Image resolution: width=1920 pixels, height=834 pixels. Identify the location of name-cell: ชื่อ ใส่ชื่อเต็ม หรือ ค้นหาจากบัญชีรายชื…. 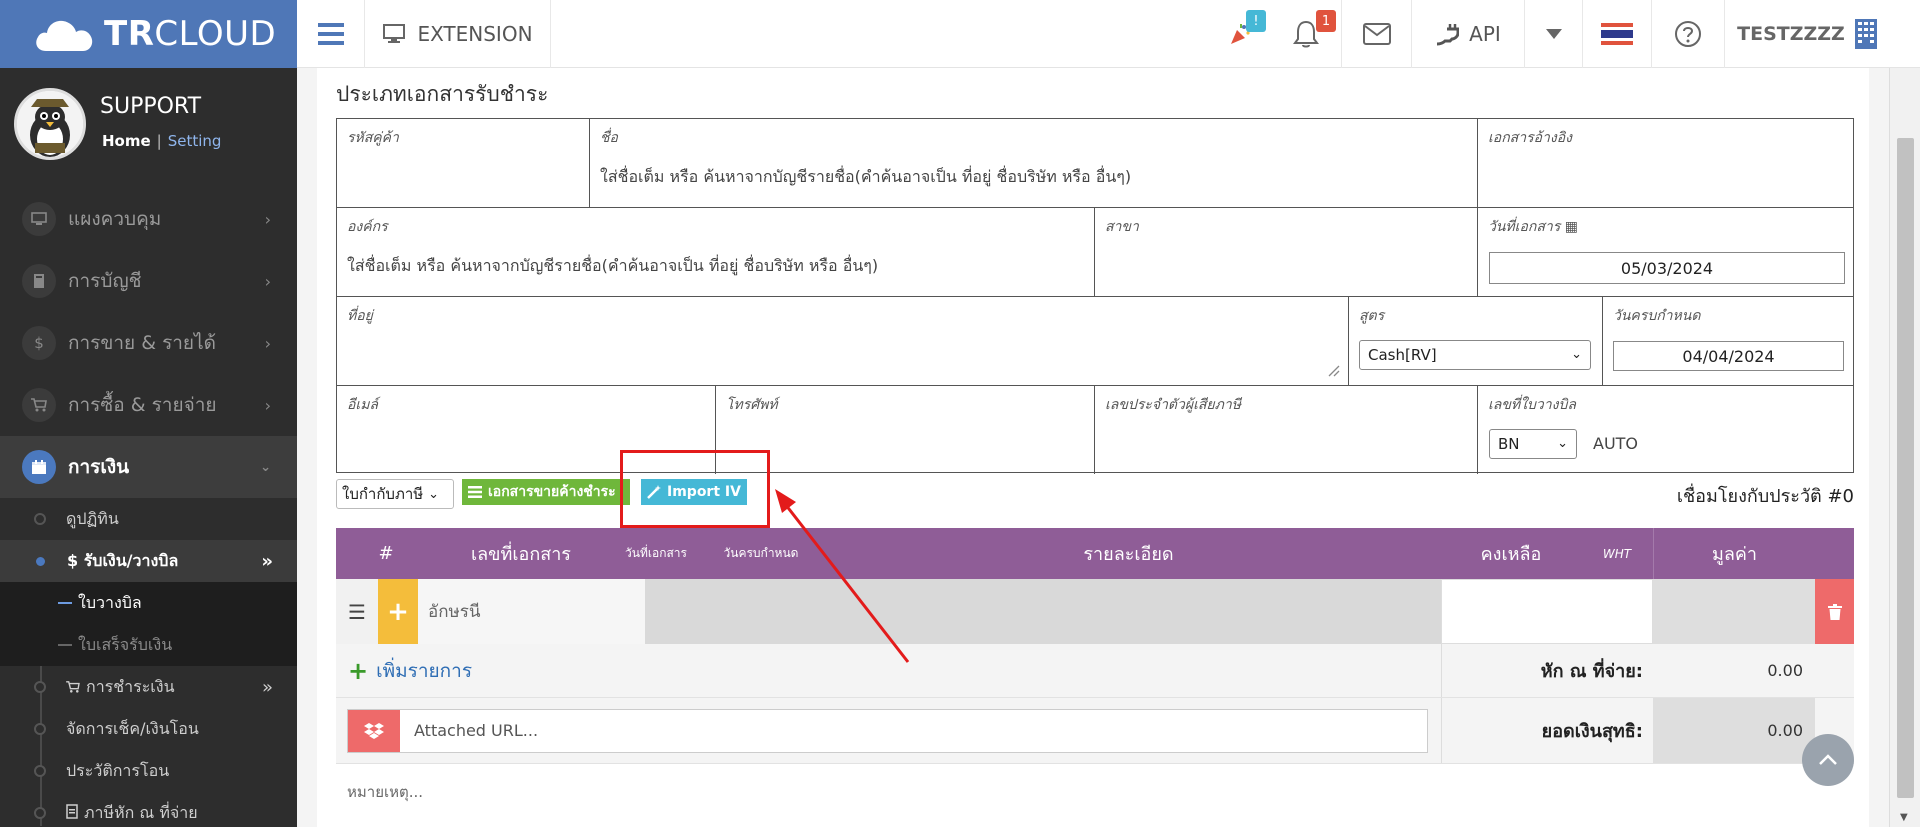
(1034, 163).